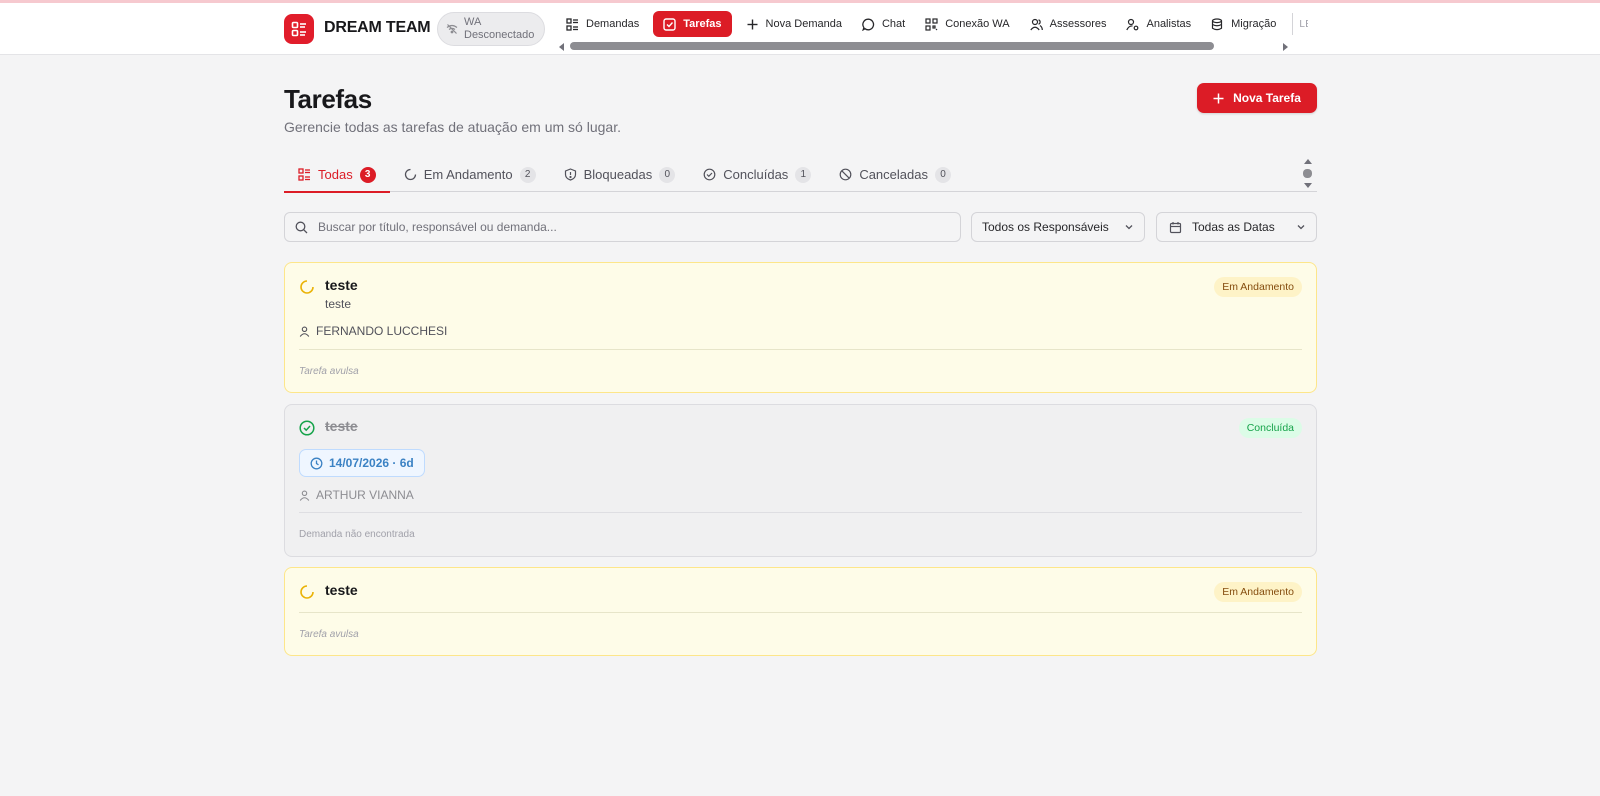 Image resolution: width=1600 pixels, height=796 pixels. I want to click on nav-label: Conexão WA, so click(977, 24).